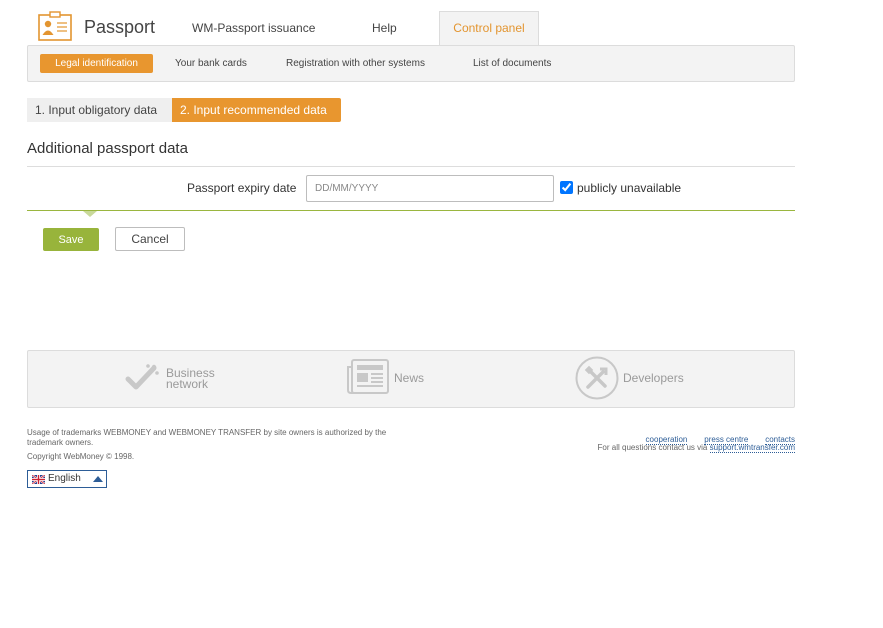 The height and width of the screenshot is (628, 883). What do you see at coordinates (187, 384) in the screenshot?
I see `business-label-line2: network` at bounding box center [187, 384].